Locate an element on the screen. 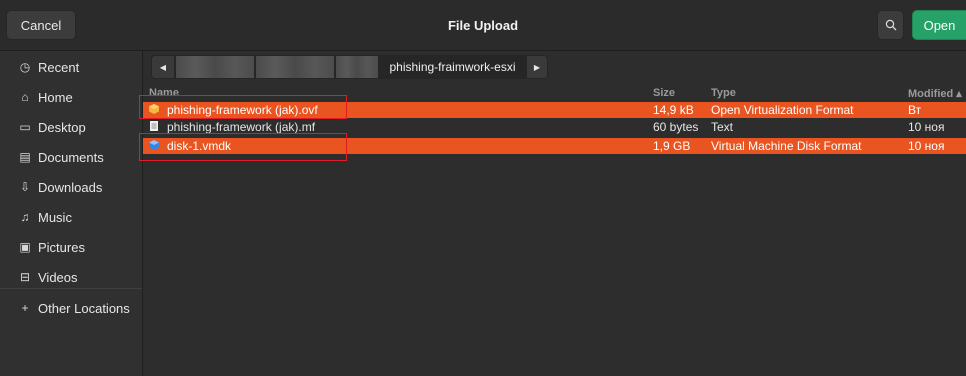 This screenshot has height=376, width=966. clock-icon: ◷ is located at coordinates (25, 67).